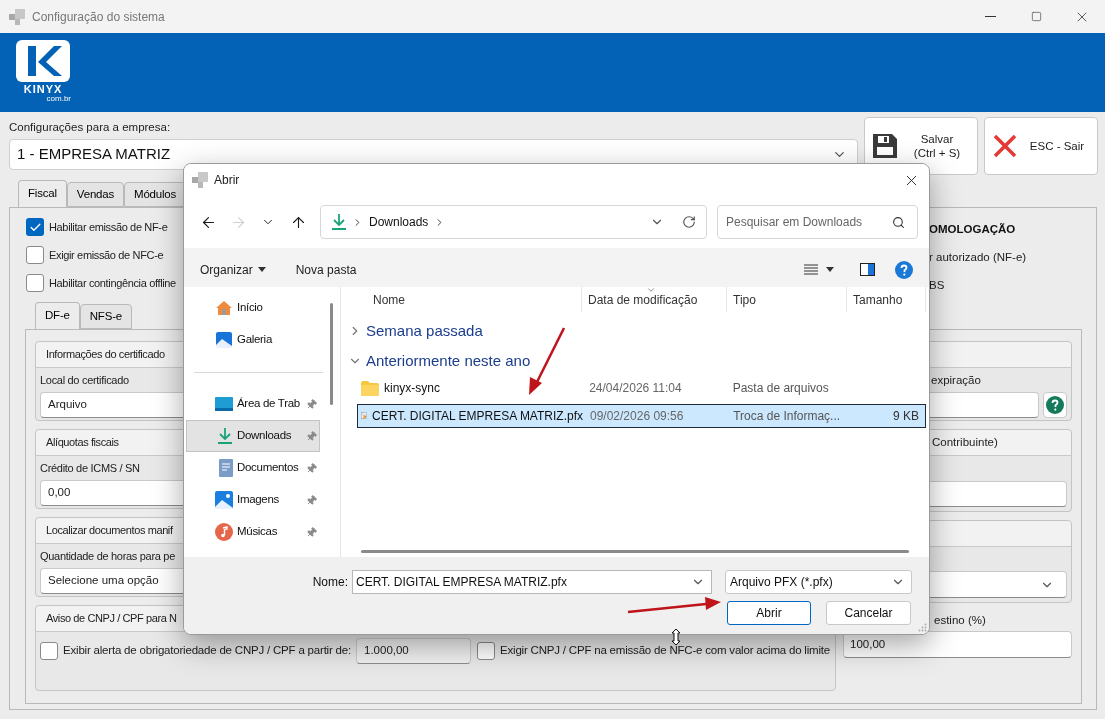 The width and height of the screenshot is (1105, 719). What do you see at coordinates (82, 443) in the screenshot?
I see `group-title: Alíquotas fiscais` at bounding box center [82, 443].